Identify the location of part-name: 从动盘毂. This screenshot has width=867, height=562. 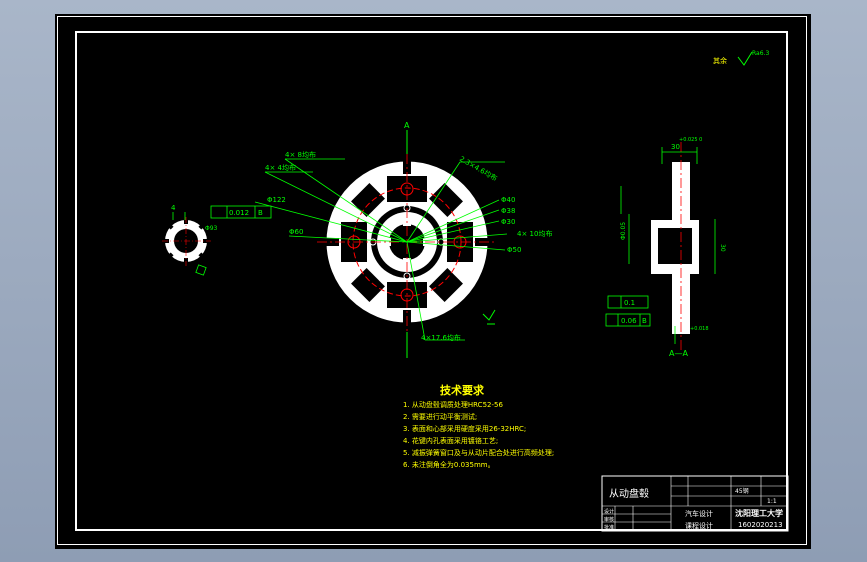
(629, 493).